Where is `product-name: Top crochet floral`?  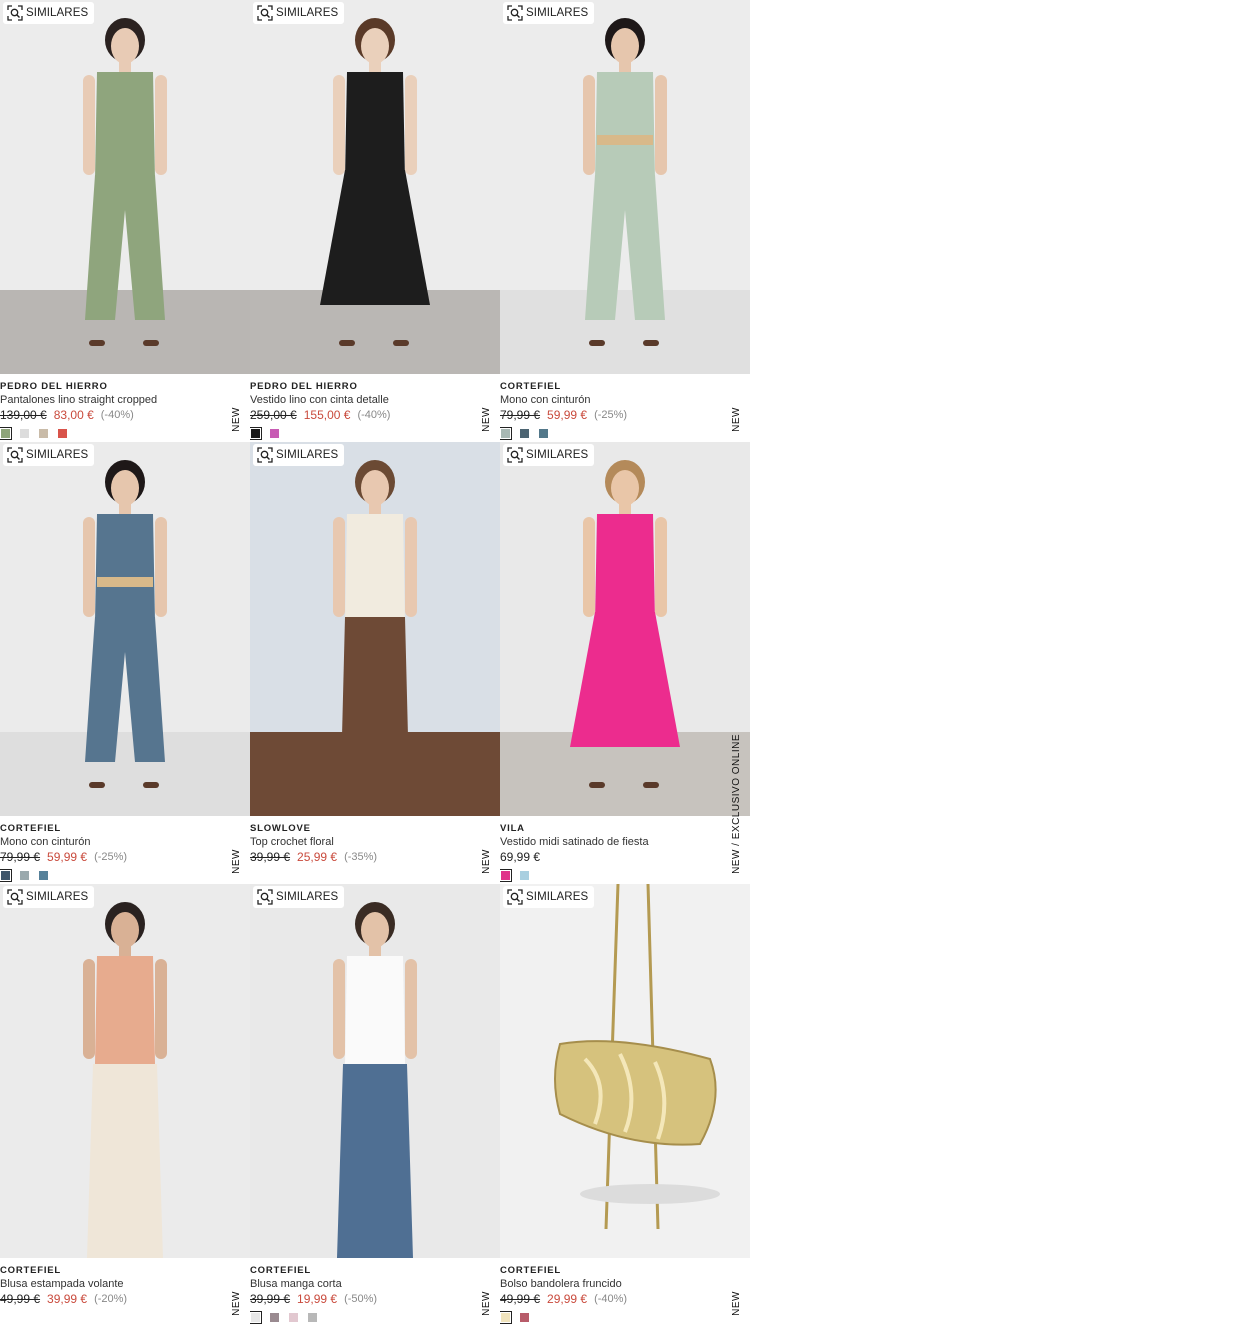 product-name: Top crochet floral is located at coordinates (375, 842).